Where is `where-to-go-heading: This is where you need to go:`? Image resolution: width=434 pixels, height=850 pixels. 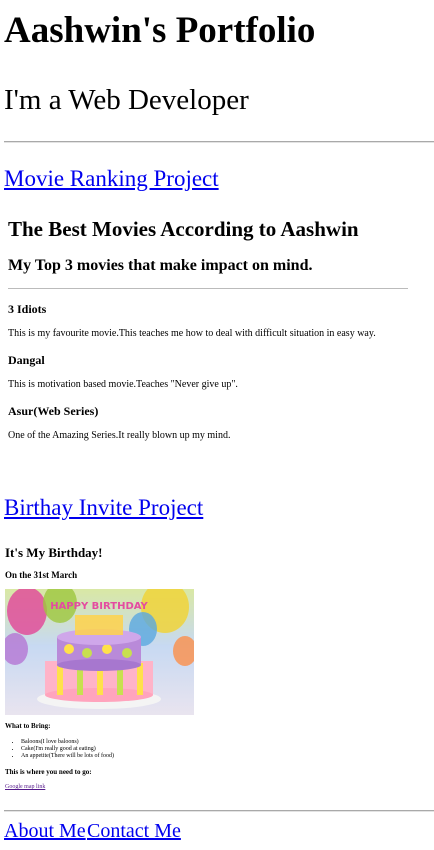
where-to-go-heading: This is where you need to go: is located at coordinates (48, 772).